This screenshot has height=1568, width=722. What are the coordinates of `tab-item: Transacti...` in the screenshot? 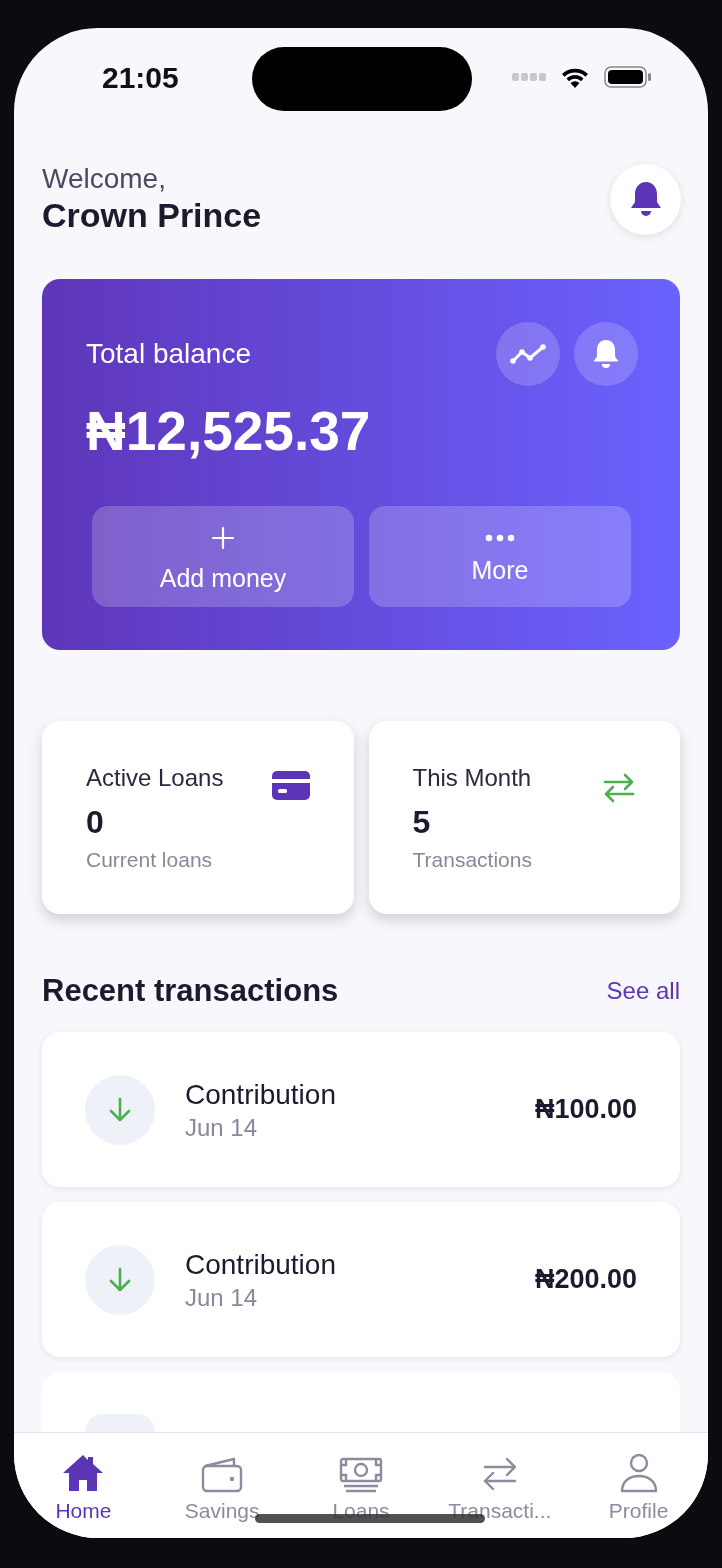 It's located at (500, 1485).